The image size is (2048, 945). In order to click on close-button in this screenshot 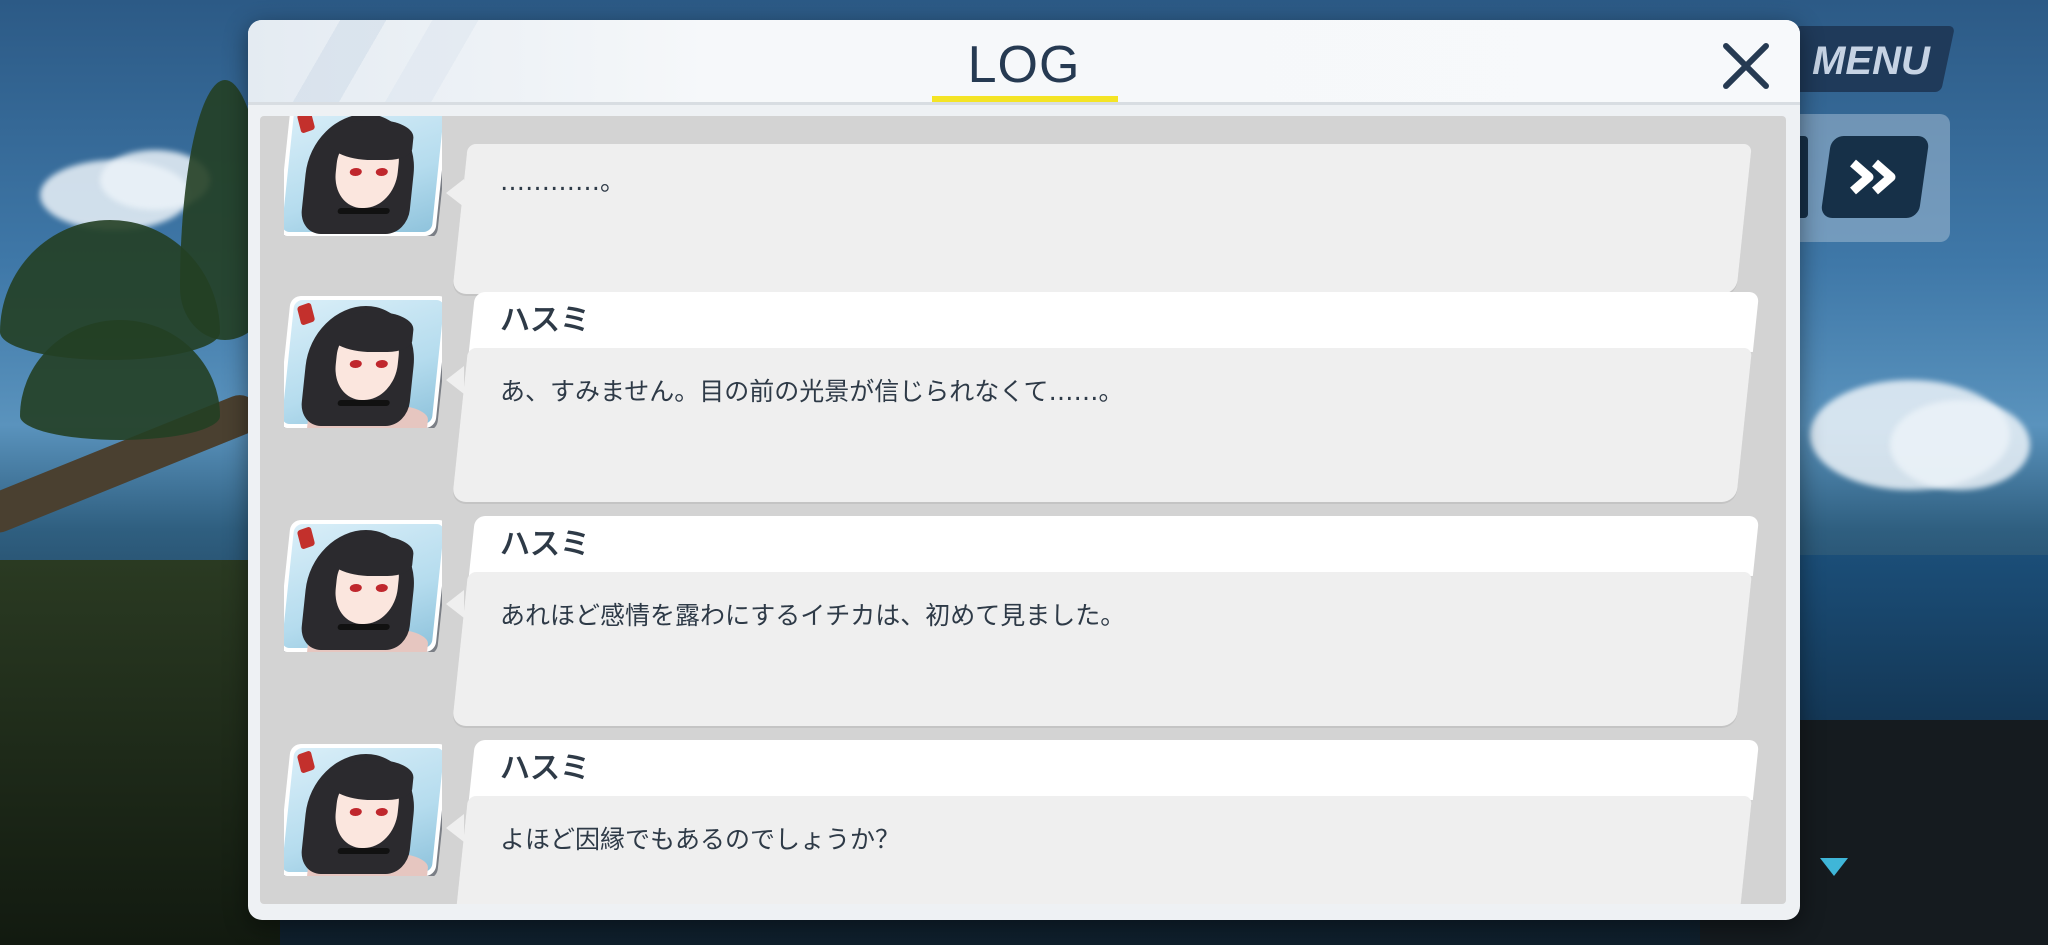, I will do `click(1746, 66)`.